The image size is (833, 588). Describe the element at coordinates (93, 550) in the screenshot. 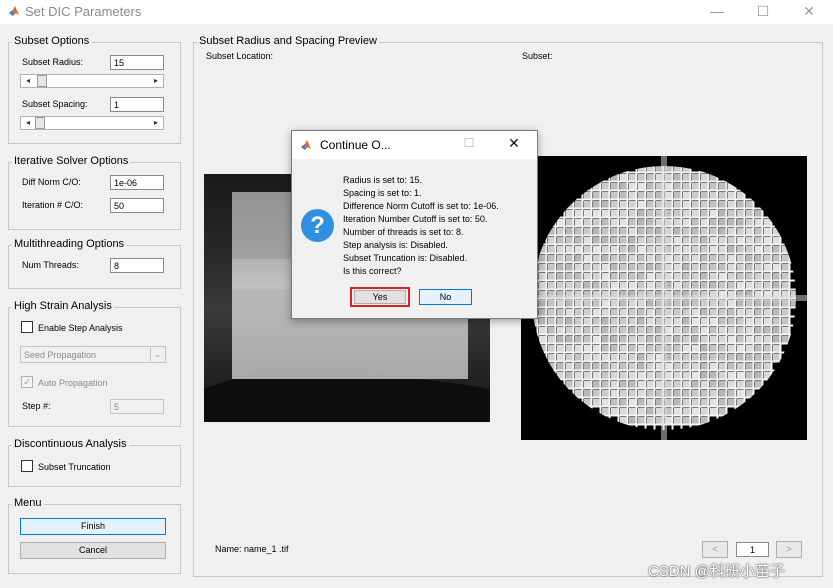

I see `cancel-button: Cancel` at that location.